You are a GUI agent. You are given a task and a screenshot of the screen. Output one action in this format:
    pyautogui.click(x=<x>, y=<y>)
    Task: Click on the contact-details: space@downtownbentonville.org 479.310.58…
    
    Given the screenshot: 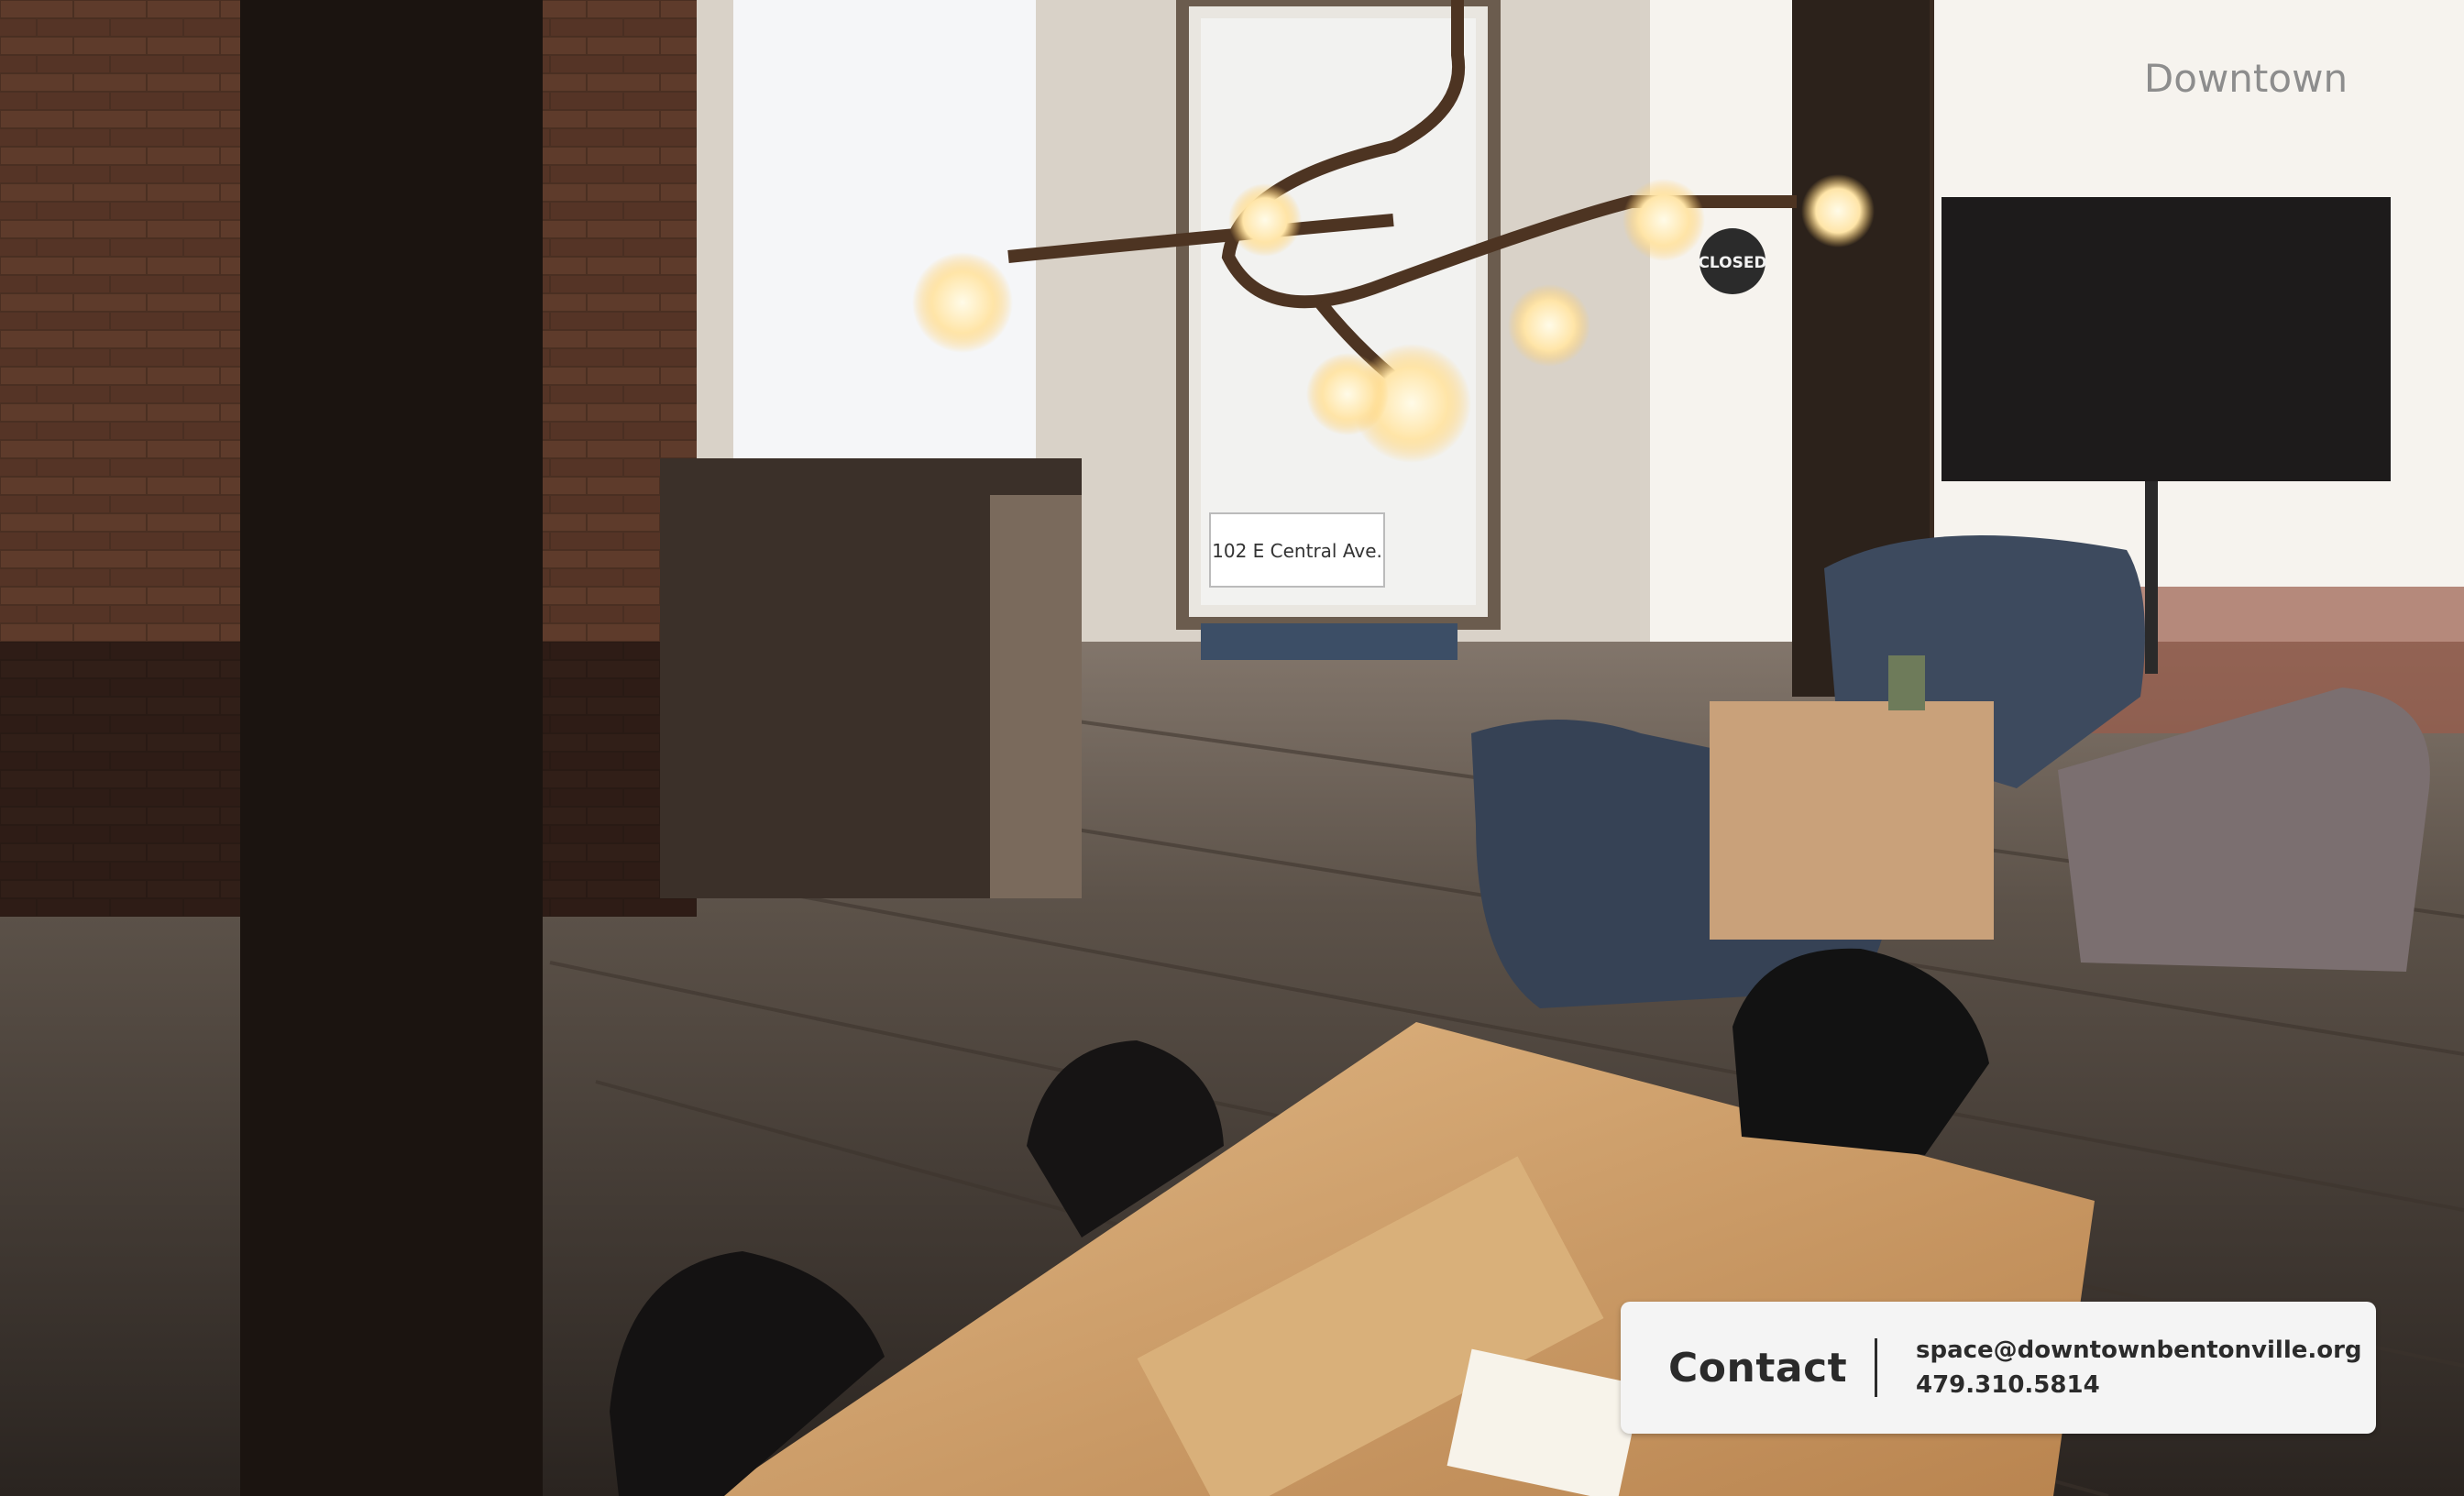 What is the action you would take?
    pyautogui.click(x=2139, y=1367)
    